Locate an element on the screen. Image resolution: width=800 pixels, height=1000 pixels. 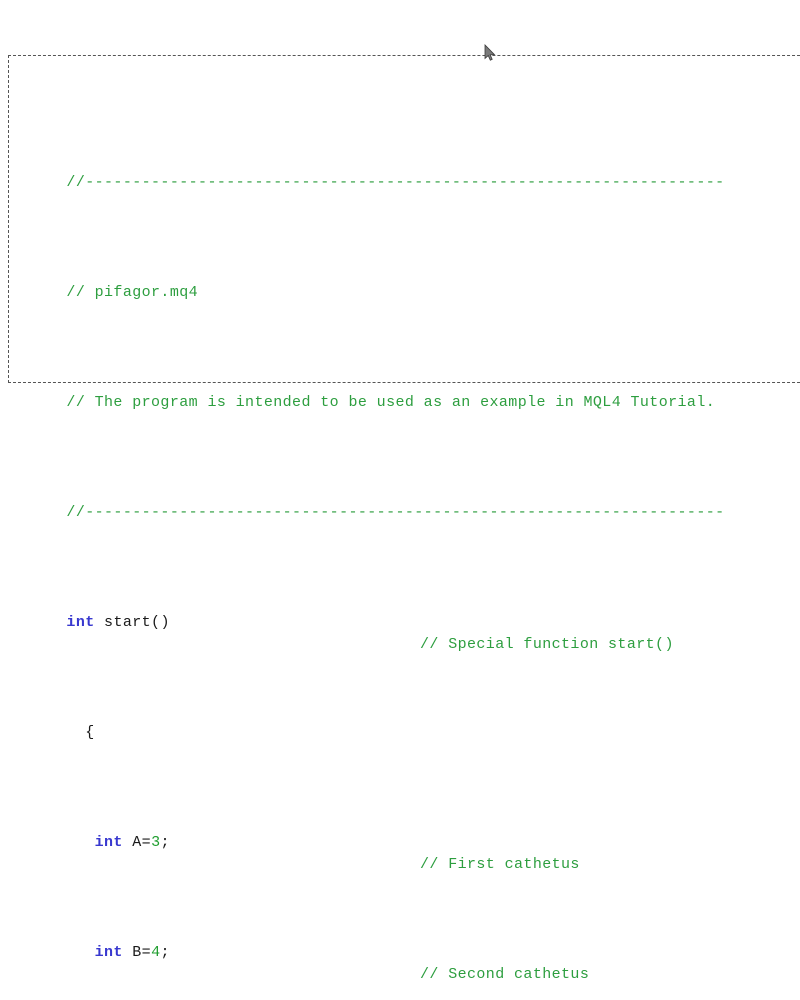
code-text: // pifagor.mq4 is located at coordinates (132, 292).